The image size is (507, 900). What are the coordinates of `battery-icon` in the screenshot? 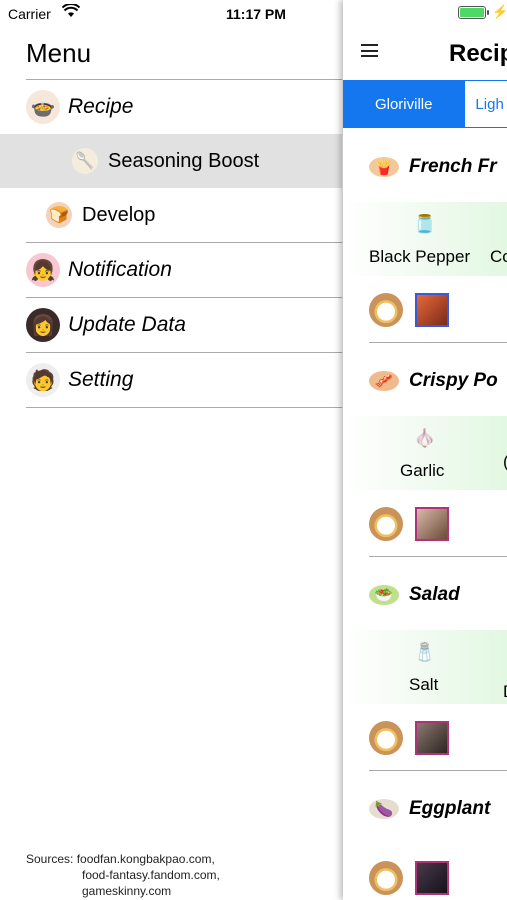 It's located at (473, 12).